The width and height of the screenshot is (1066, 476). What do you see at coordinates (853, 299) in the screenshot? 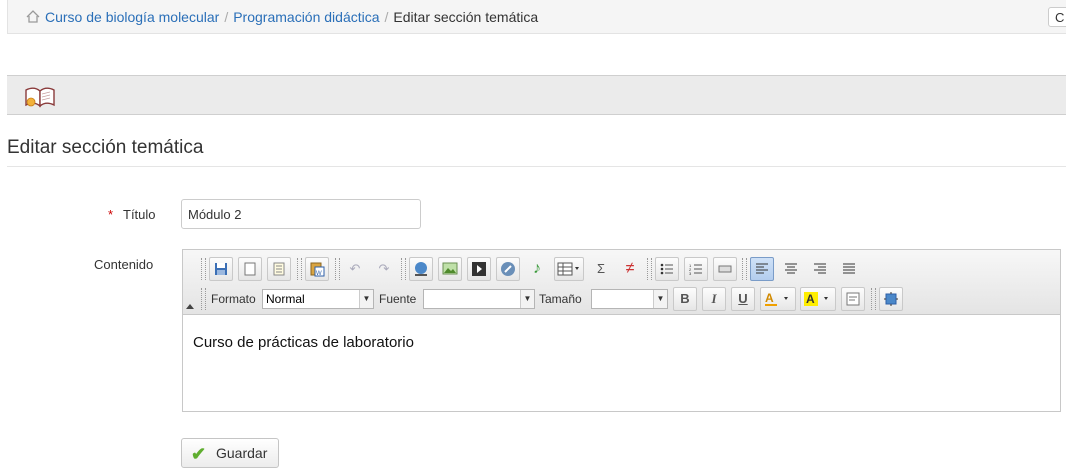
I see `source-icon` at bounding box center [853, 299].